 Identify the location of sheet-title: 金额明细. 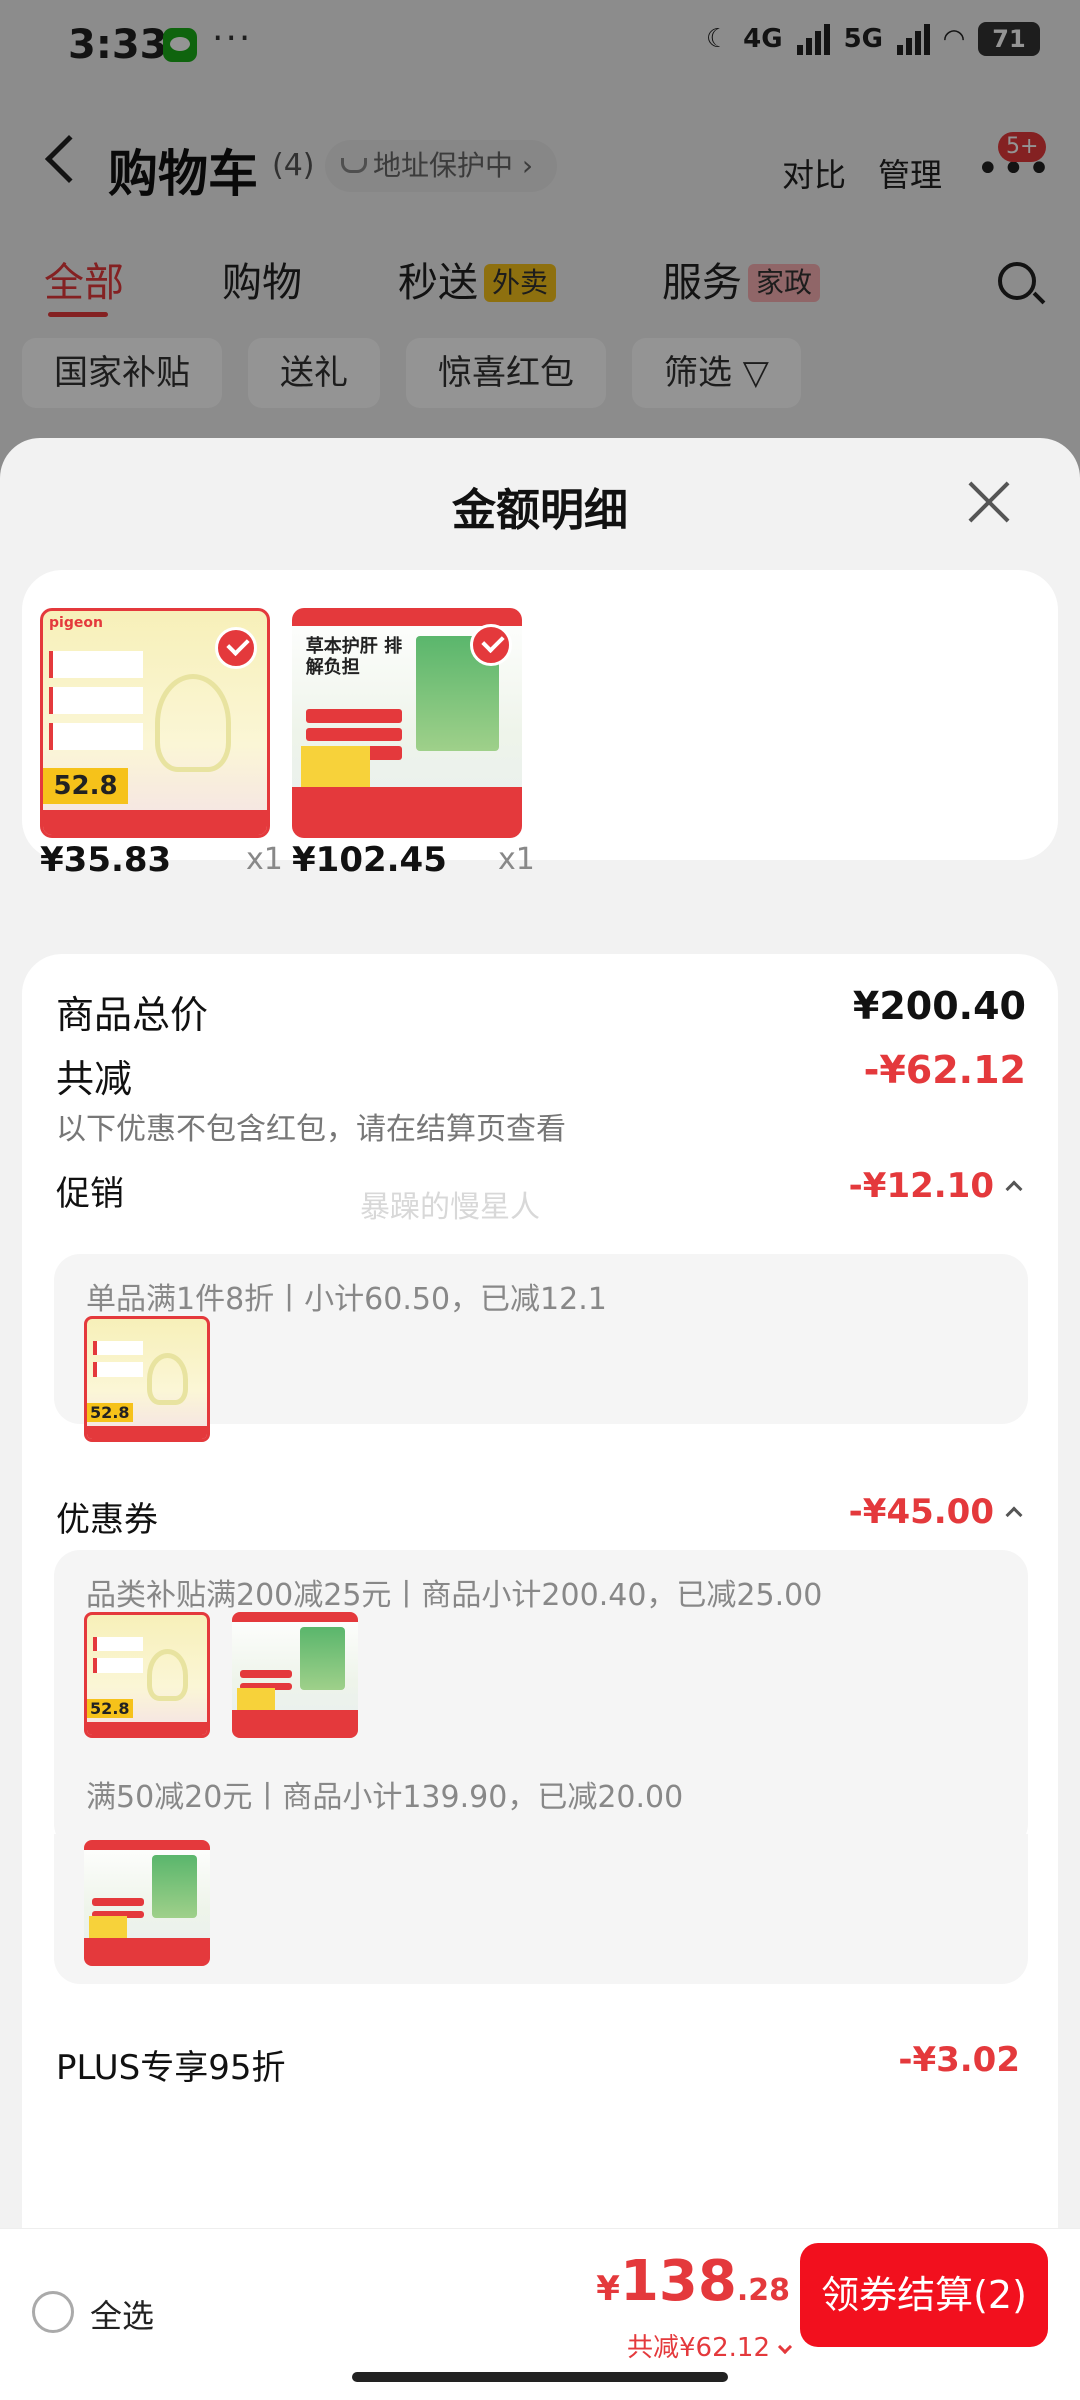
(540, 510).